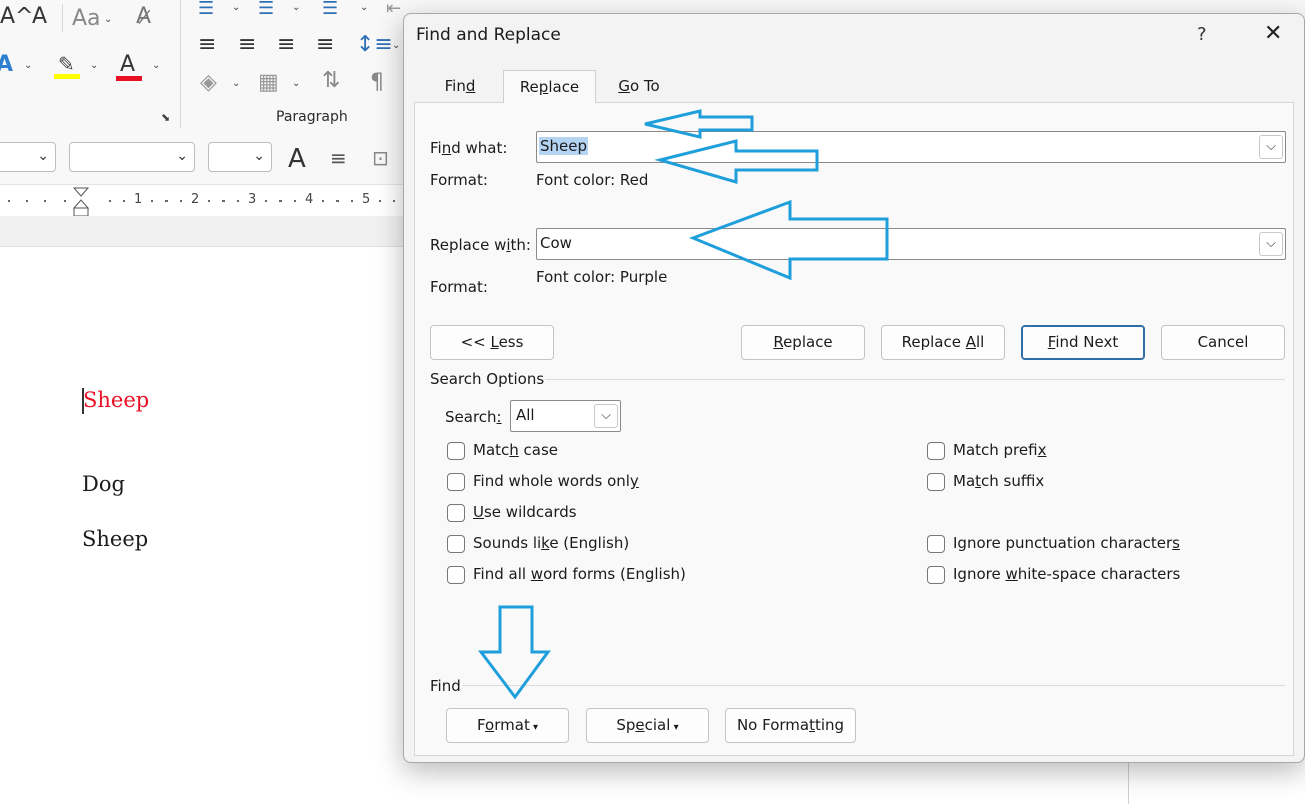 Image resolution: width=1305 pixels, height=804 pixels. I want to click on access-key: p, so click(543, 87).